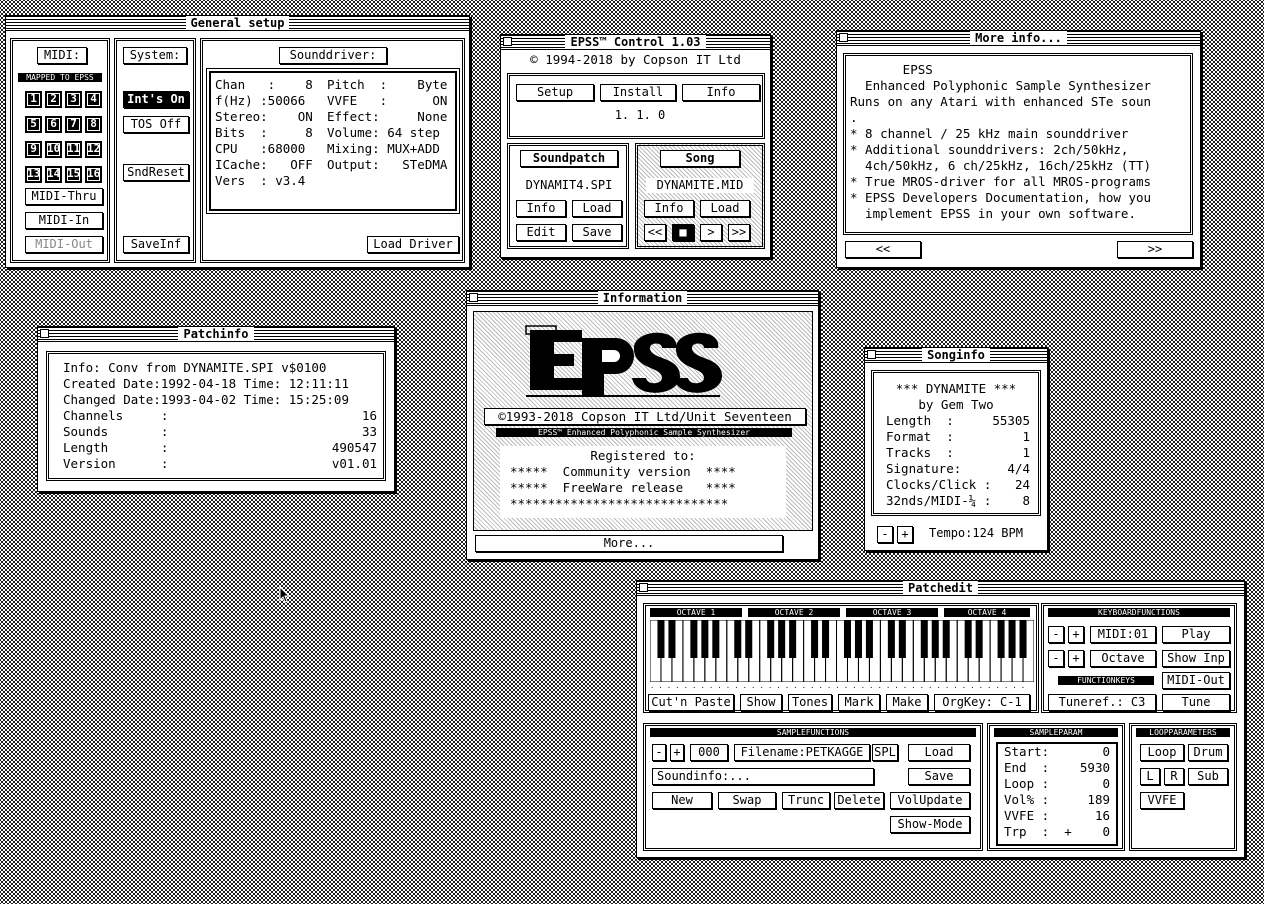  Describe the element at coordinates (725, 208) in the screenshot. I see `song-load-button: Load` at that location.